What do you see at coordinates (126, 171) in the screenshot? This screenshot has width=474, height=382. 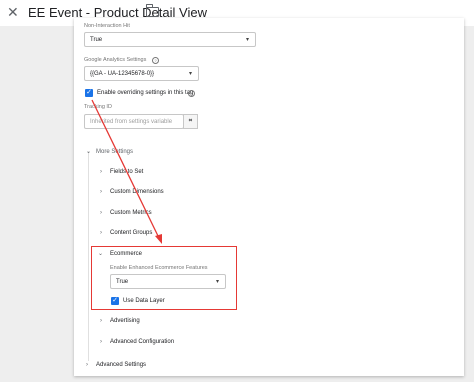 I see `annotation-arrow` at bounding box center [126, 171].